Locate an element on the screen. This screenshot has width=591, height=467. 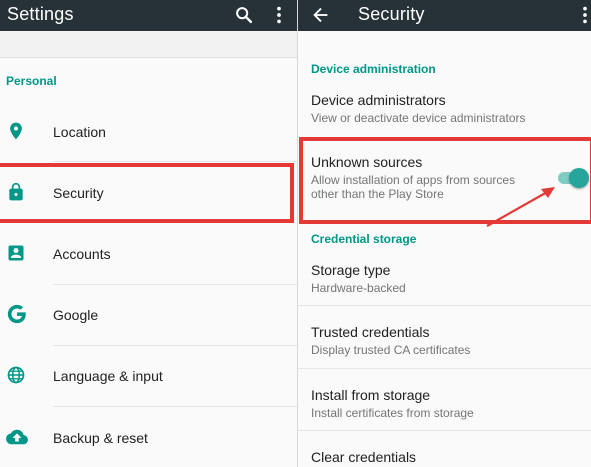
settings-item-backup: Backup & reset is located at coordinates (148, 438).